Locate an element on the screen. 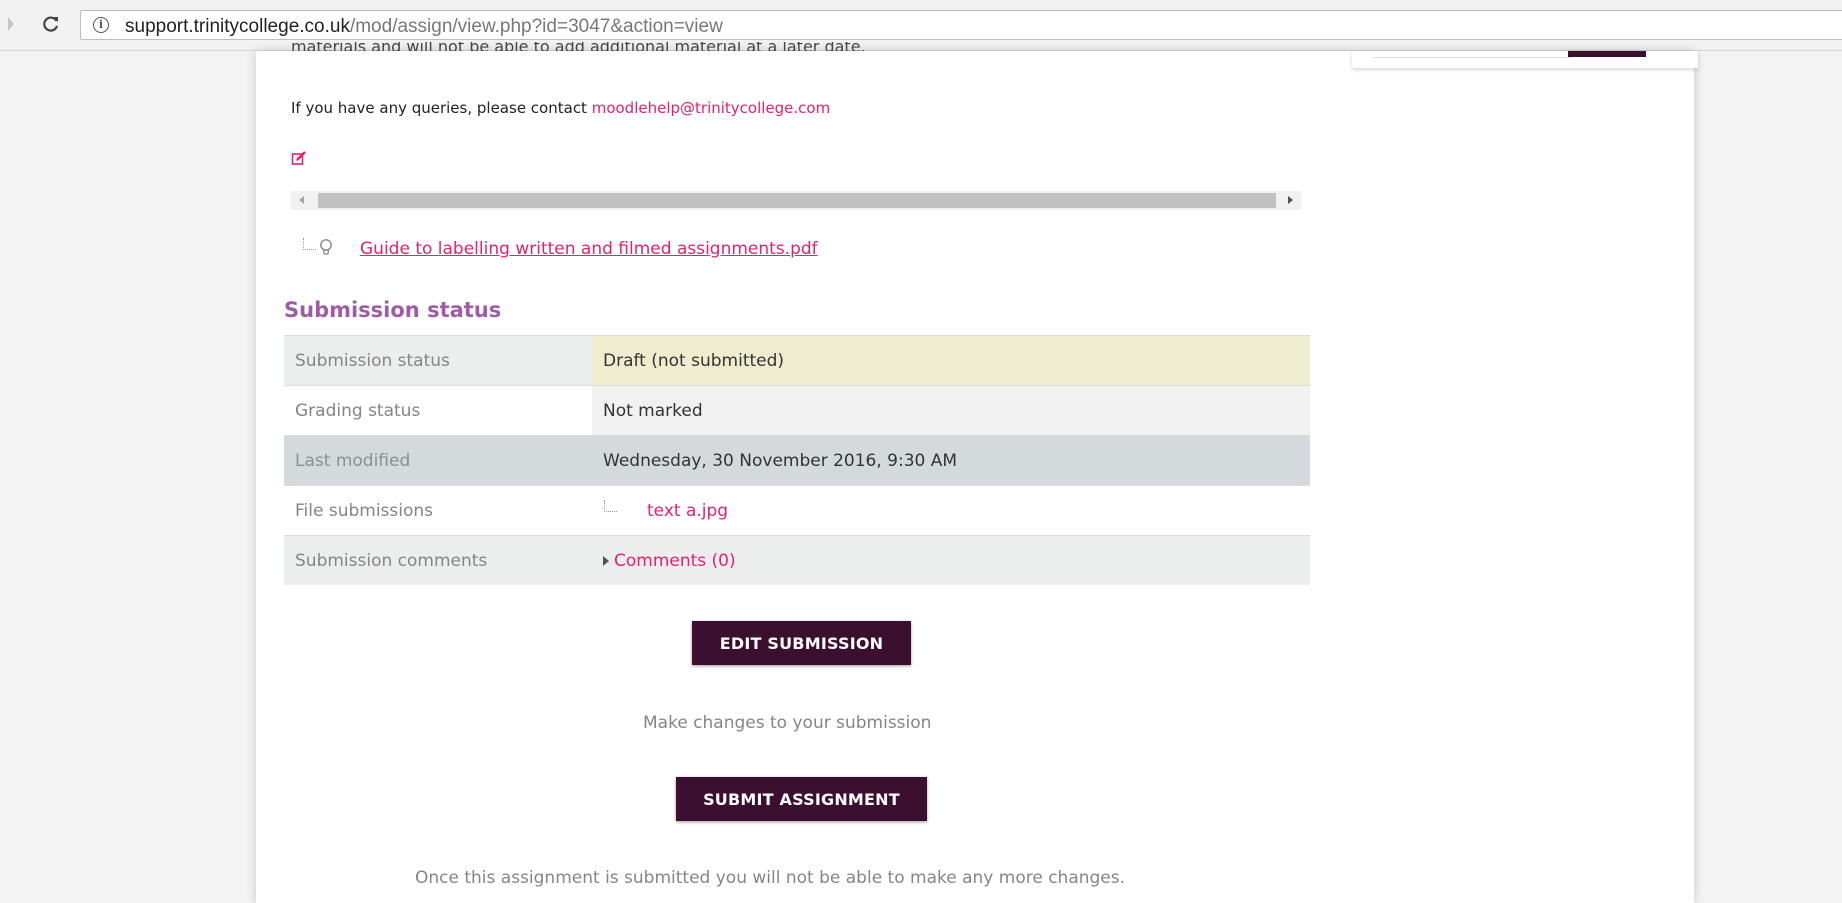 The height and width of the screenshot is (903, 1842). row-label: Submission status is located at coordinates (438, 360).